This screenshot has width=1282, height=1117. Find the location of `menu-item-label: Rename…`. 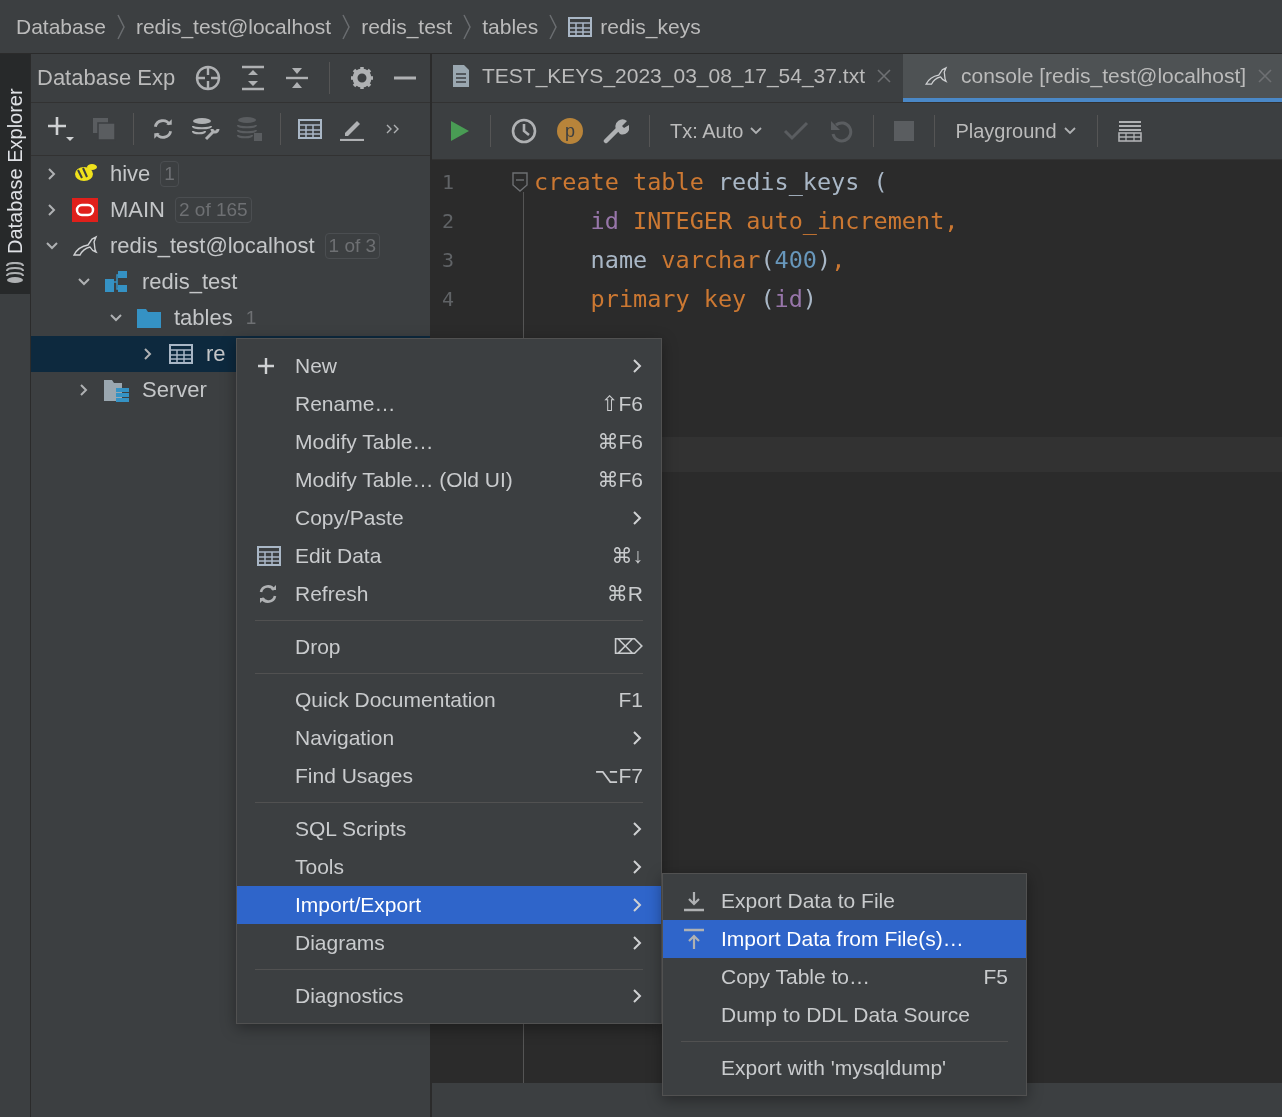

menu-item-label: Rename… is located at coordinates (346, 404).